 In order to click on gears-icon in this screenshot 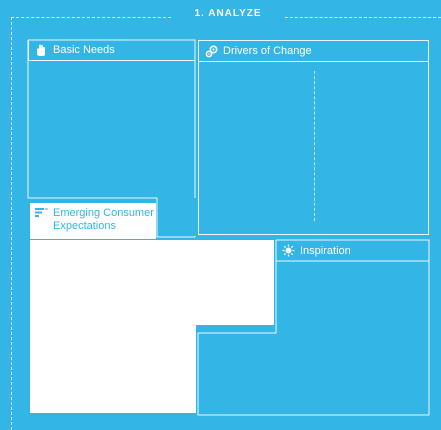, I will do `click(211, 51)`.